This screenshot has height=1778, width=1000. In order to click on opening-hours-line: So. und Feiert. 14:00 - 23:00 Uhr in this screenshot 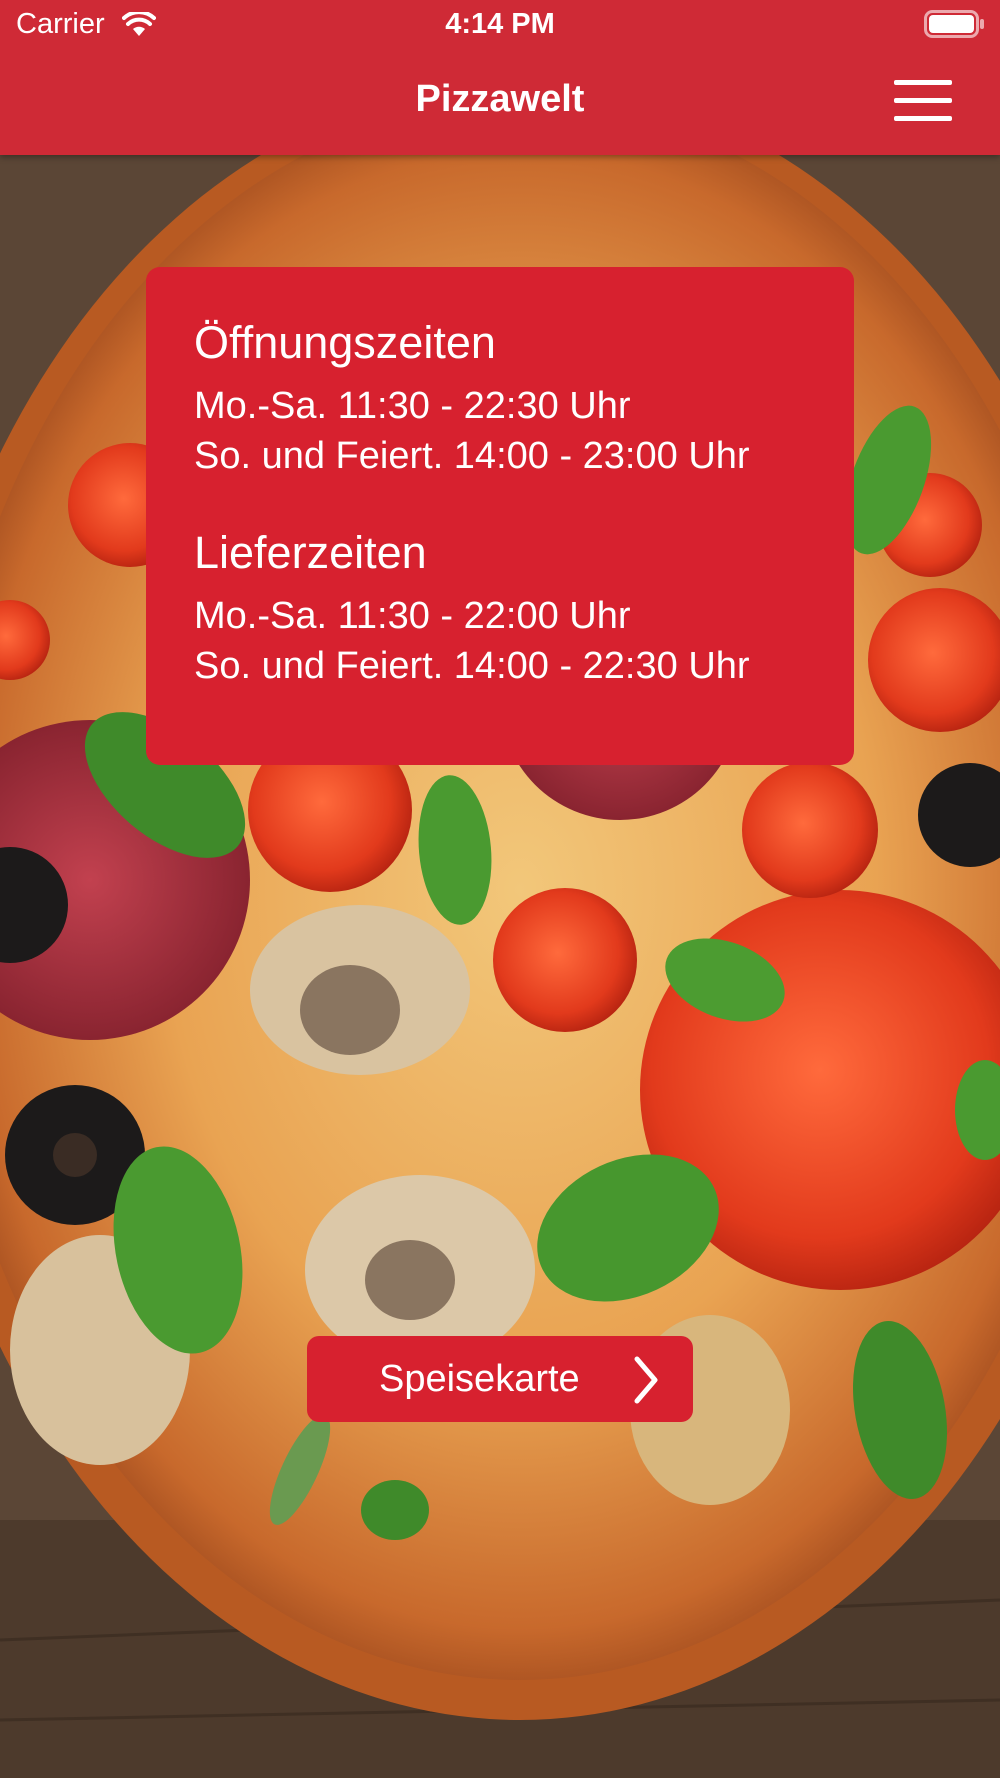, I will do `click(472, 456)`.